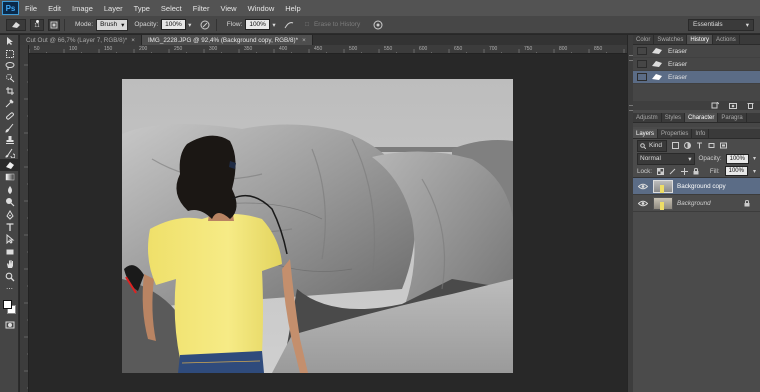  I want to click on eraser-icon, so click(657, 51).